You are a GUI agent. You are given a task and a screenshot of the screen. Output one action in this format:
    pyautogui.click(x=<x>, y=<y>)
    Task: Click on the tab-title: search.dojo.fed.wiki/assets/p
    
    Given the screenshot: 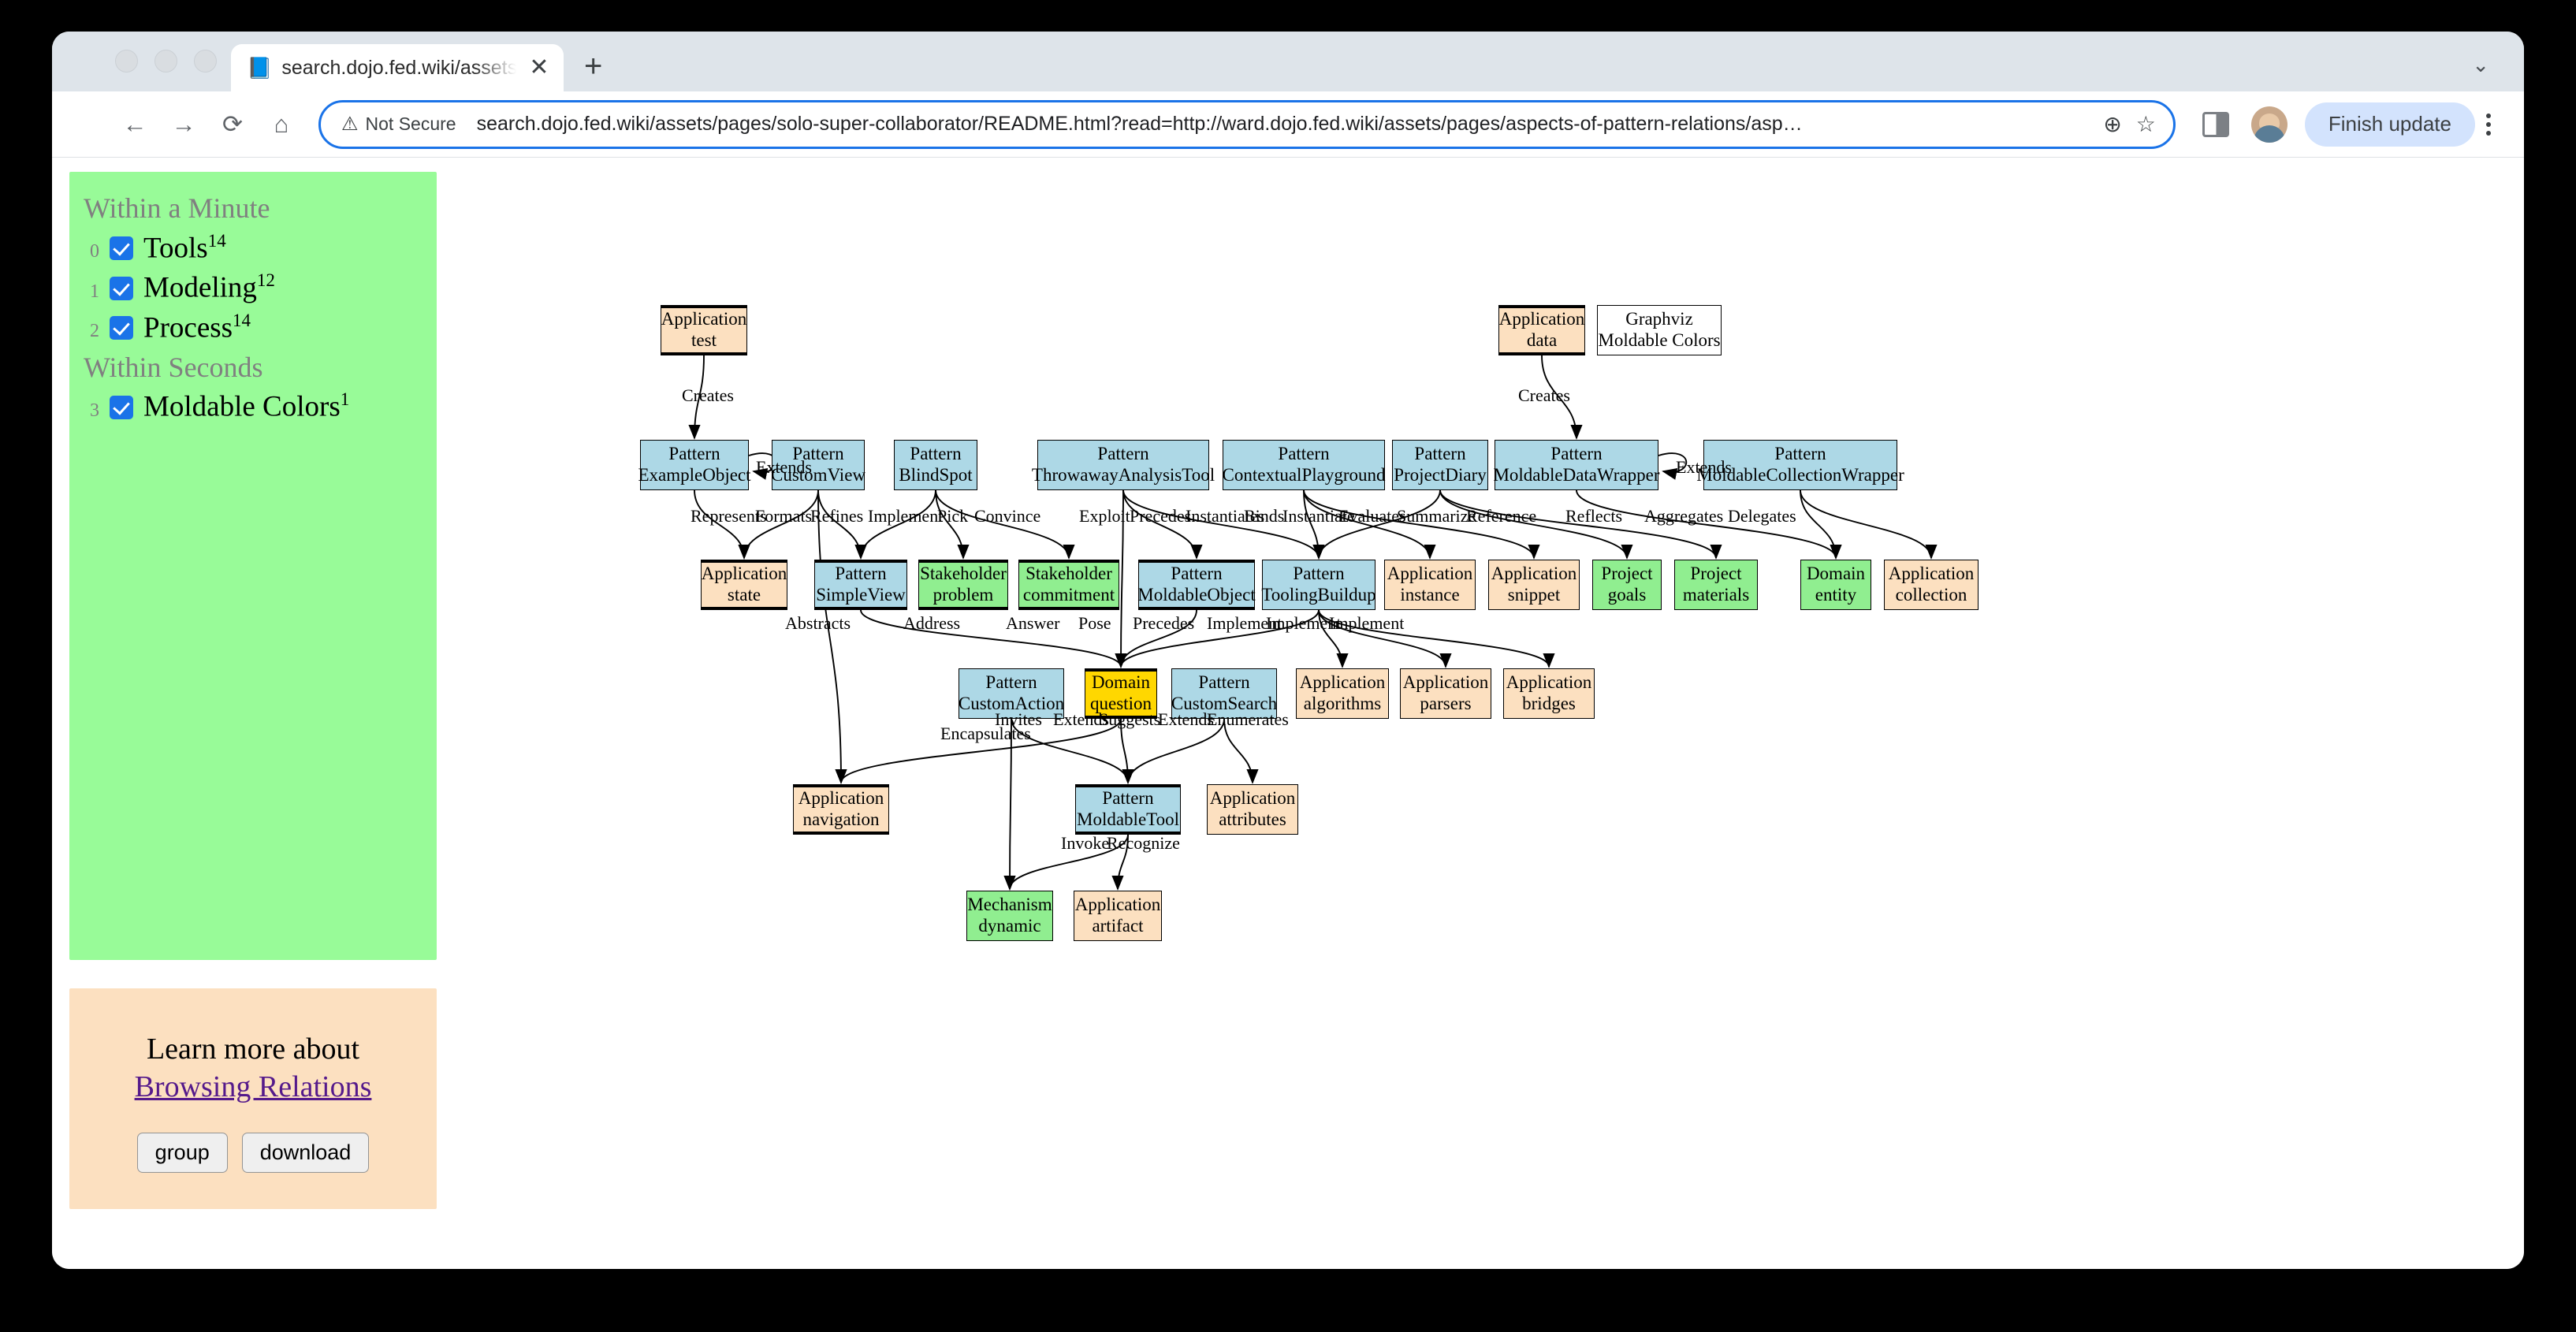 What is the action you would take?
    pyautogui.click(x=398, y=67)
    